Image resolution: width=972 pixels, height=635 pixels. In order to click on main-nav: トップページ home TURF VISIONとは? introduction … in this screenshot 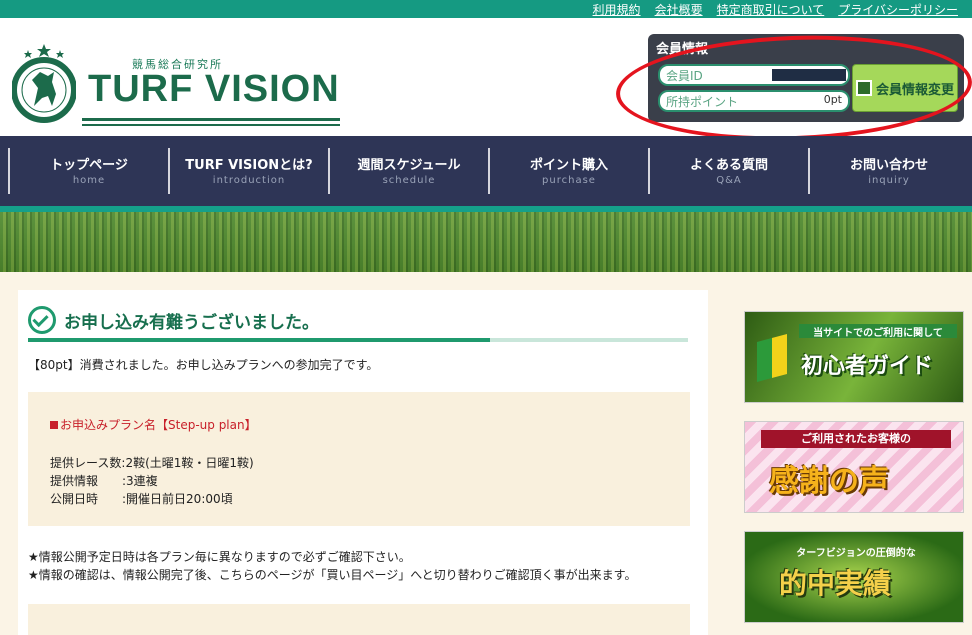, I will do `click(486, 174)`.